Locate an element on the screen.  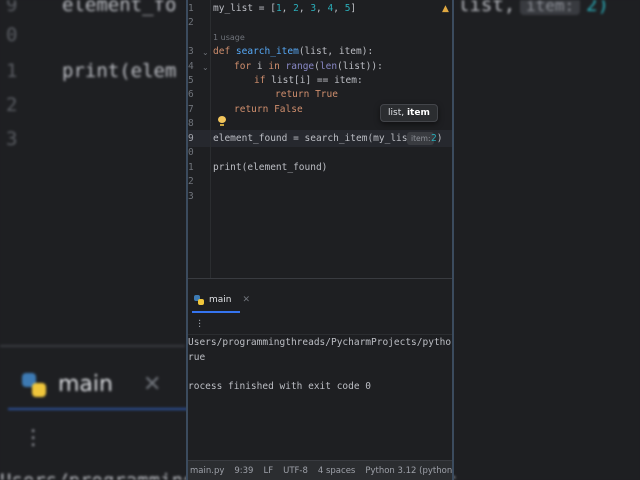
run-toolbar is located at coordinates (320, 325).